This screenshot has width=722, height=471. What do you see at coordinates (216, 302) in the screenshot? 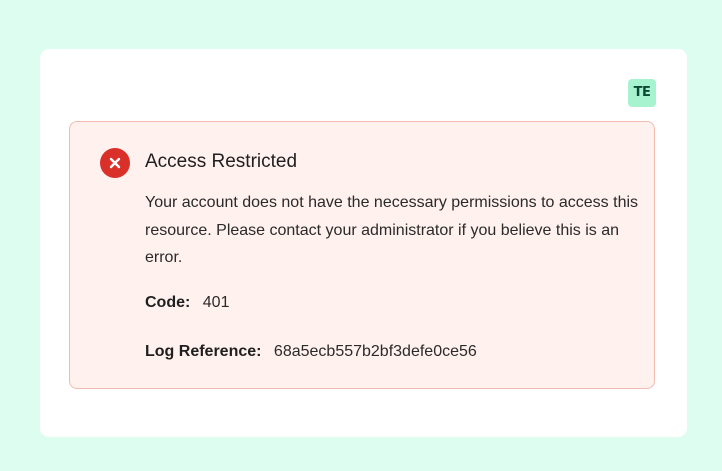
I see `code-value: 401` at bounding box center [216, 302].